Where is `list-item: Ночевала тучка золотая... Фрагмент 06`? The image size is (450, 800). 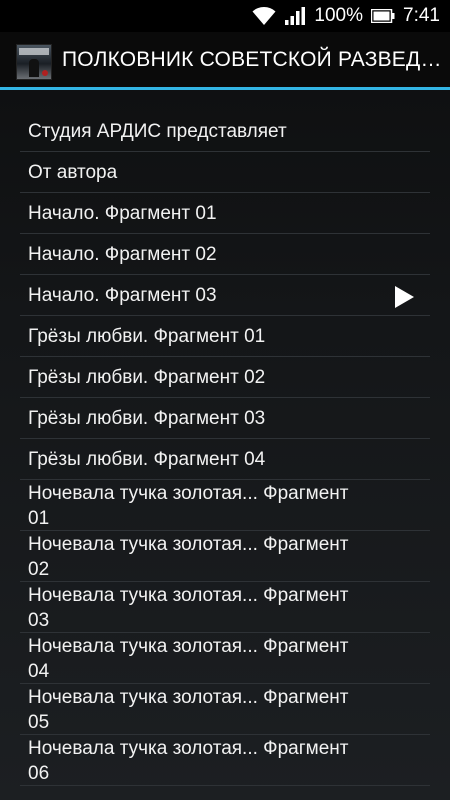 list-item: Ночевала тучка золотая... Фрагмент 06 is located at coordinates (225, 760).